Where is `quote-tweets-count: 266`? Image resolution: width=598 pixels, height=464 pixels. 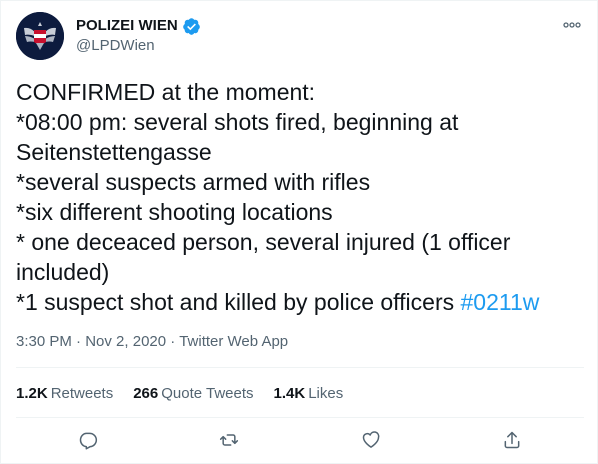 quote-tweets-count: 266 is located at coordinates (146, 393).